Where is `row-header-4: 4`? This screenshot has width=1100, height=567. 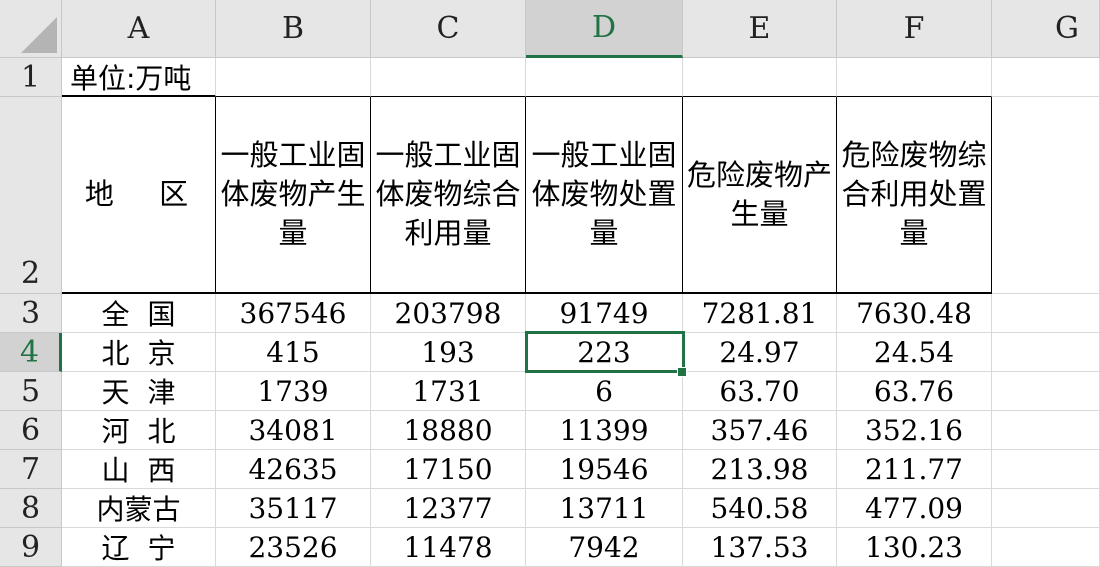
row-header-4: 4 is located at coordinates (31, 352).